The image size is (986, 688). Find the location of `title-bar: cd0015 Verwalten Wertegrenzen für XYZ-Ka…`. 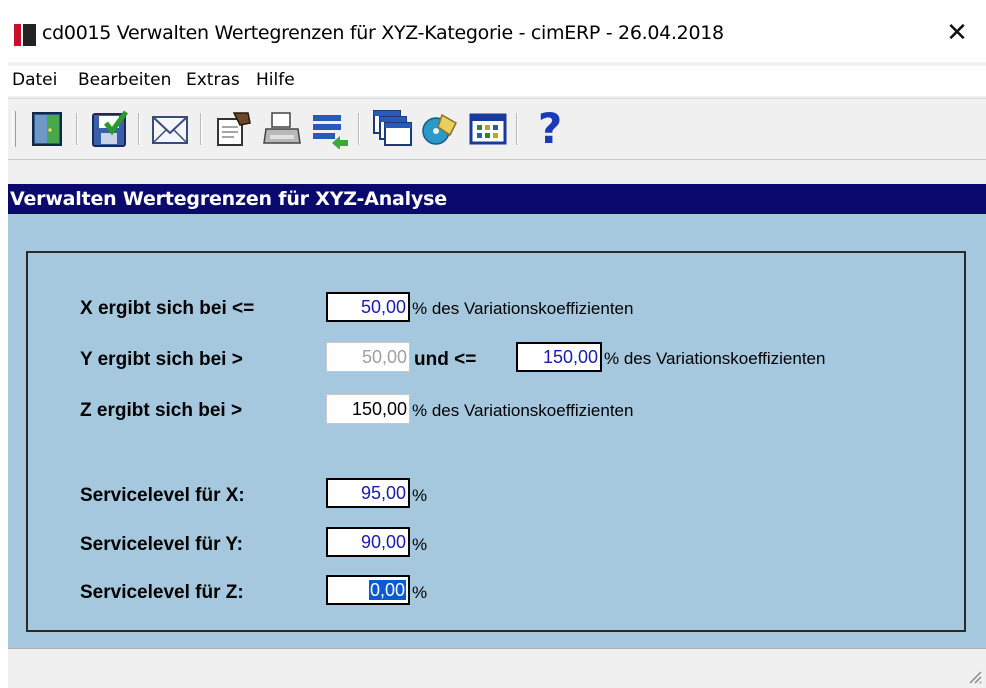

title-bar: cd0015 Verwalten Wertegrenzen für XYZ-Ka… is located at coordinates (493, 31).